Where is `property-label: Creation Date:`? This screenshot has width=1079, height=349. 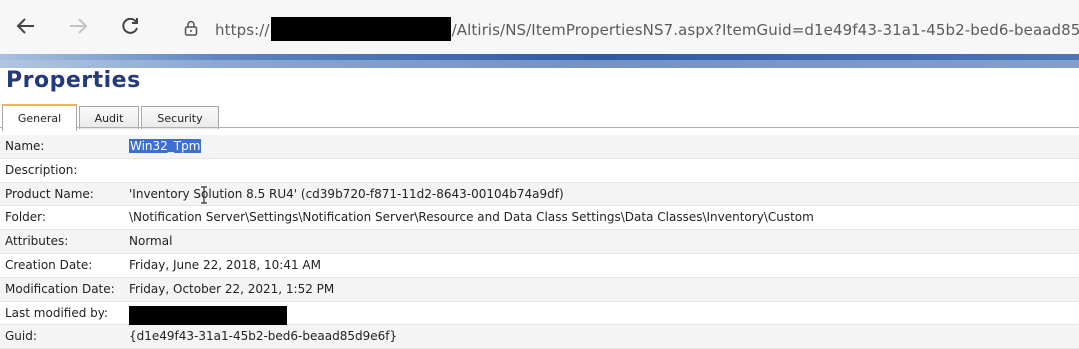 property-label: Creation Date: is located at coordinates (49, 264).